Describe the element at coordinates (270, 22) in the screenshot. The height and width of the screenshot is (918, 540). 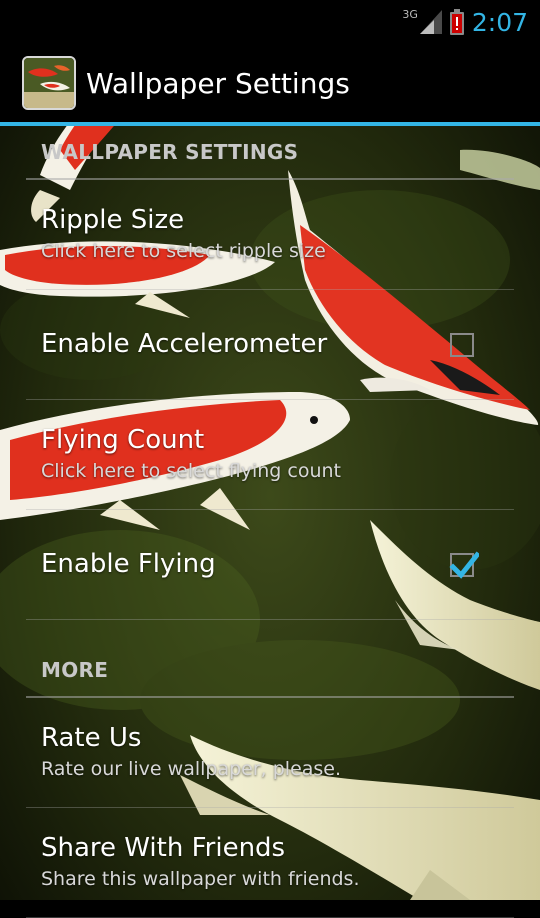
I see `status-bar: 3G 2:07` at that location.